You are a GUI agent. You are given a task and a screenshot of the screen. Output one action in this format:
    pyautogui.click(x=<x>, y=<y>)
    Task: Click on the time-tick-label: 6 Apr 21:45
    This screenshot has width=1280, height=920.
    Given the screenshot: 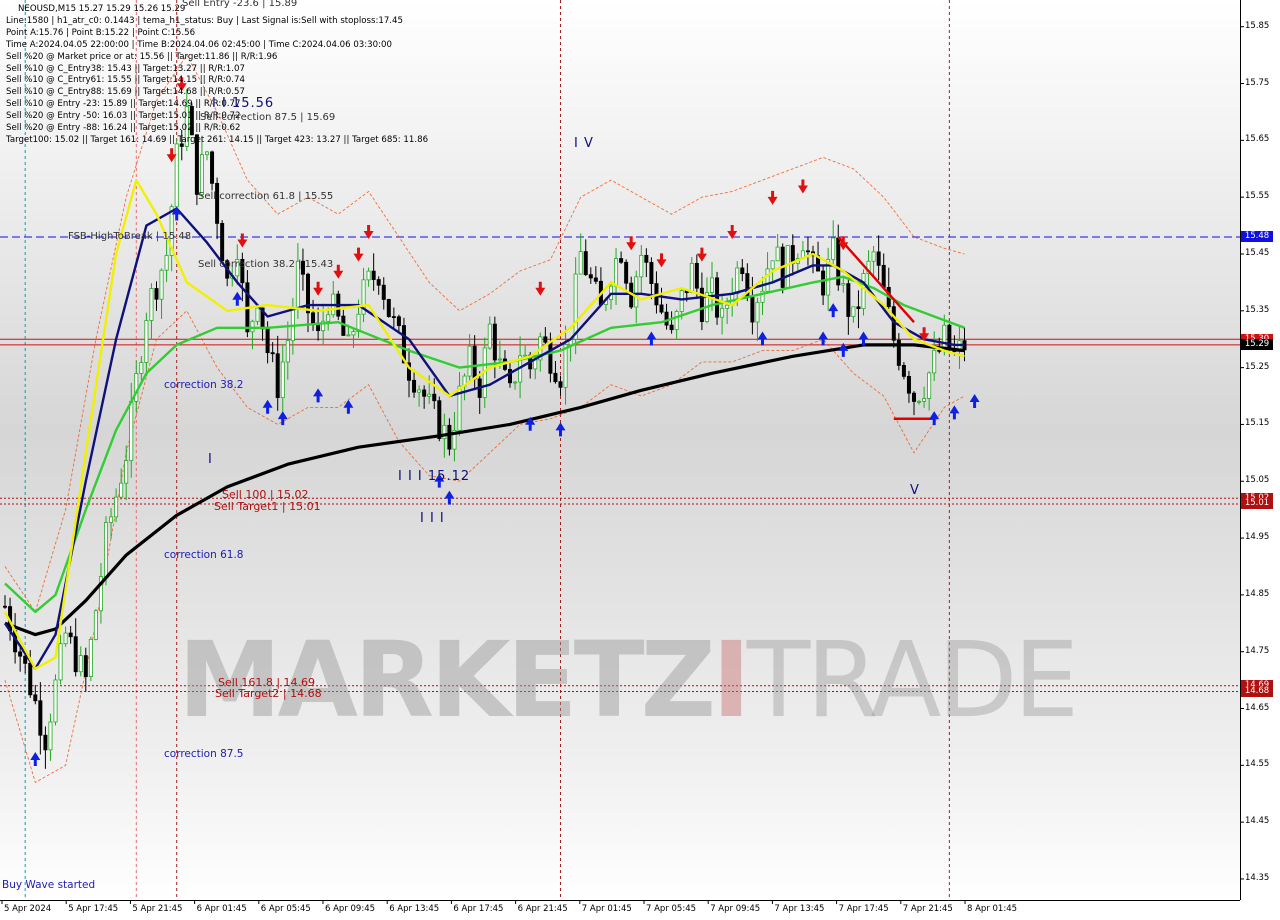 What is the action you would take?
    pyautogui.click(x=542, y=909)
    